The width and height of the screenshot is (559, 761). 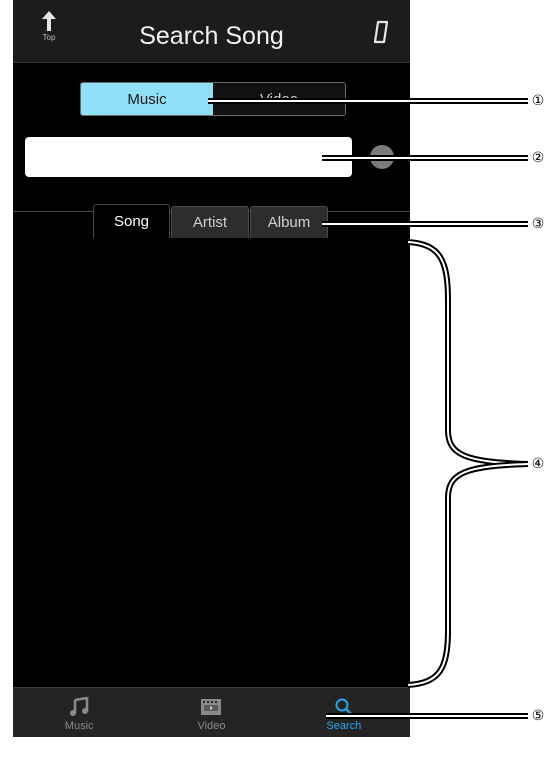 I want to click on callout-1: ①, so click(x=538, y=101).